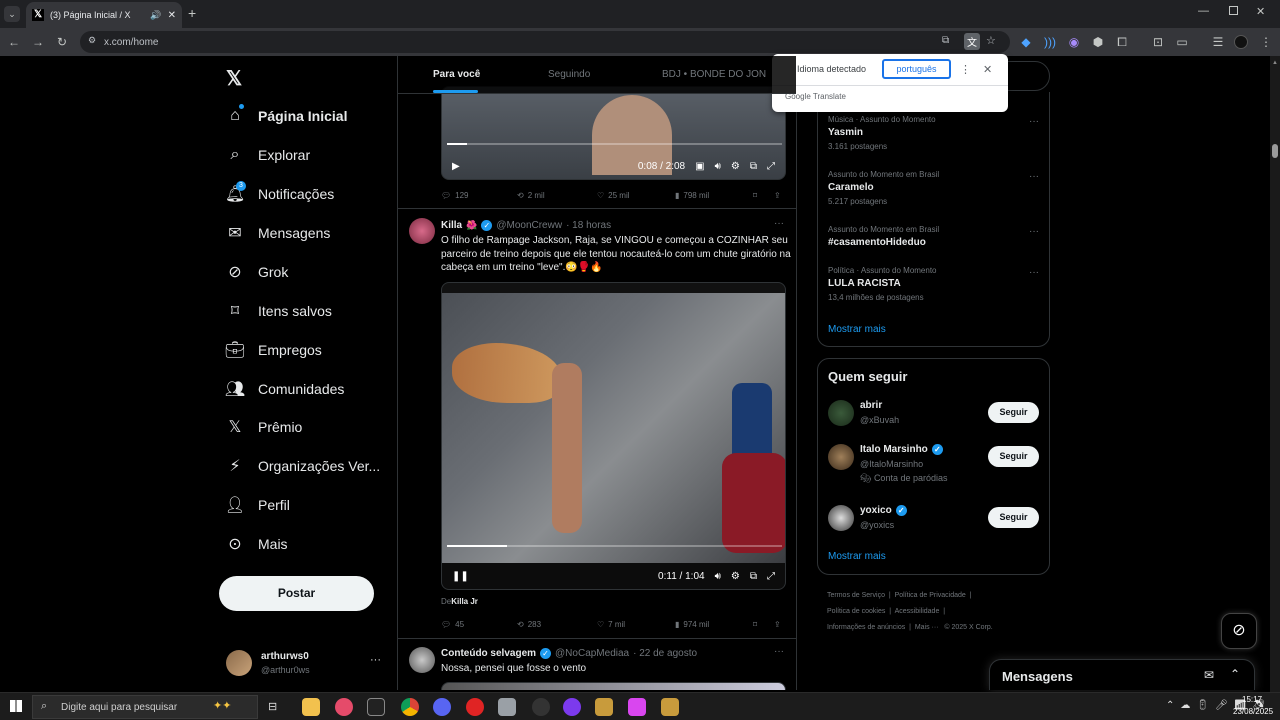 This screenshot has width=1280, height=720. What do you see at coordinates (273, 350) in the screenshot?
I see `nav-jobs: 💼︎ Empregos` at bounding box center [273, 350].